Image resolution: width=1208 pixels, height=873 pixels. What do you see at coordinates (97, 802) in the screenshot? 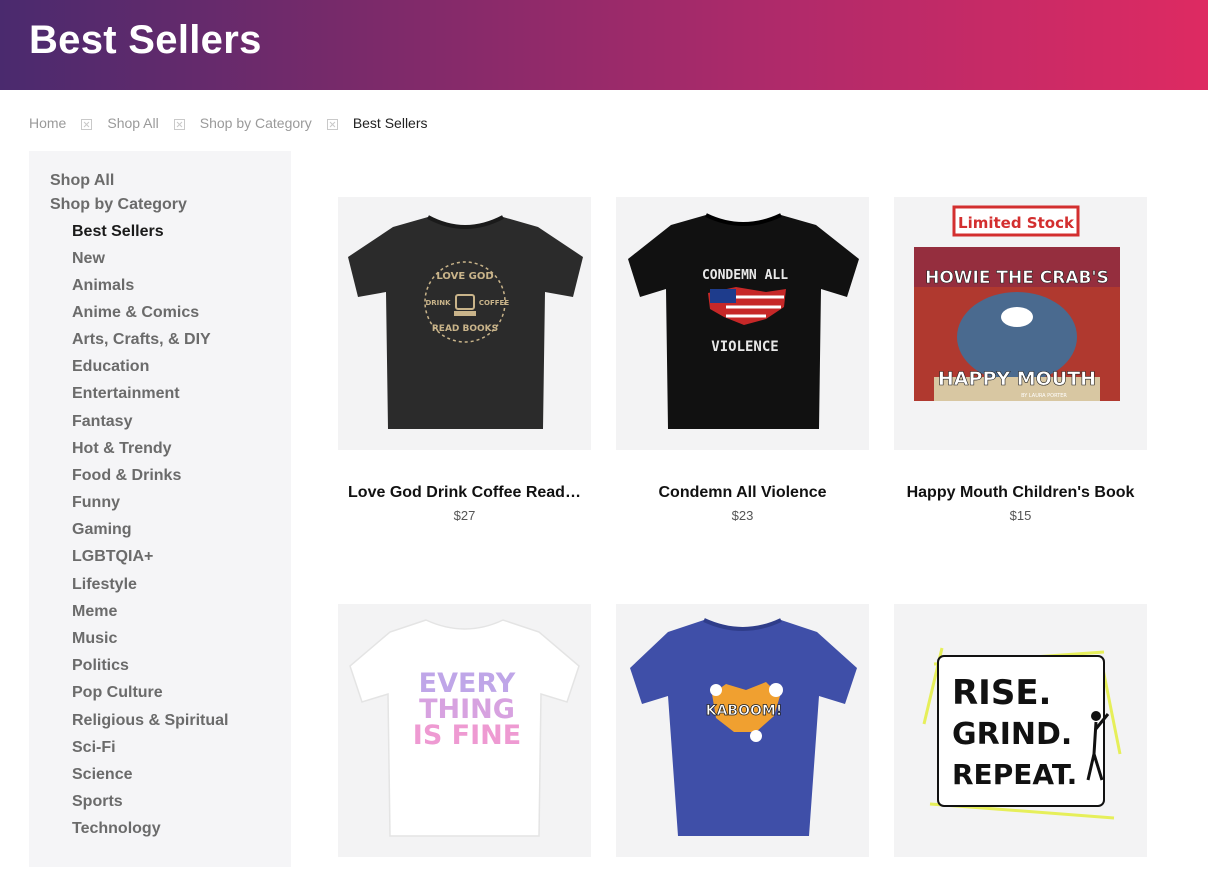
I see `sidebar-item-sports: Sports` at bounding box center [97, 802].